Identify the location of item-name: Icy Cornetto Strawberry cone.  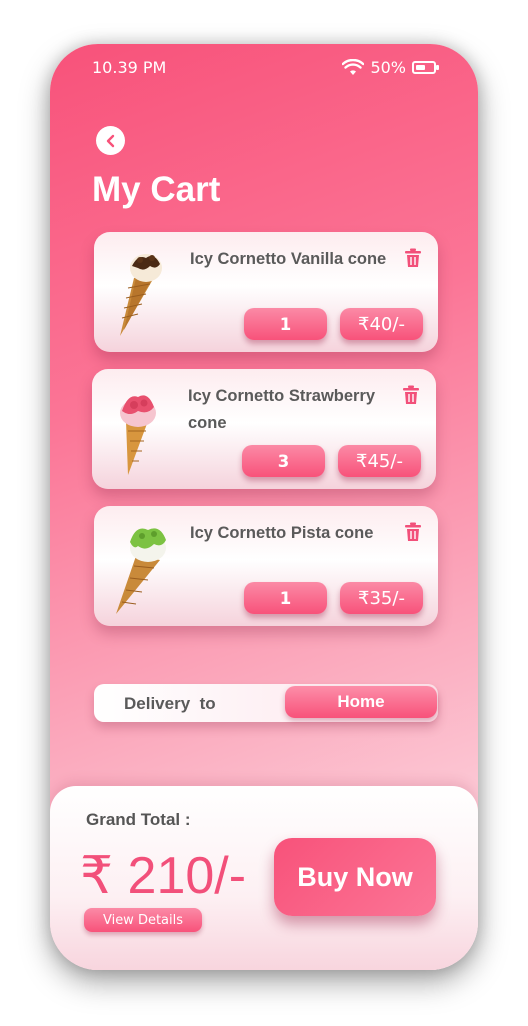
(282, 409).